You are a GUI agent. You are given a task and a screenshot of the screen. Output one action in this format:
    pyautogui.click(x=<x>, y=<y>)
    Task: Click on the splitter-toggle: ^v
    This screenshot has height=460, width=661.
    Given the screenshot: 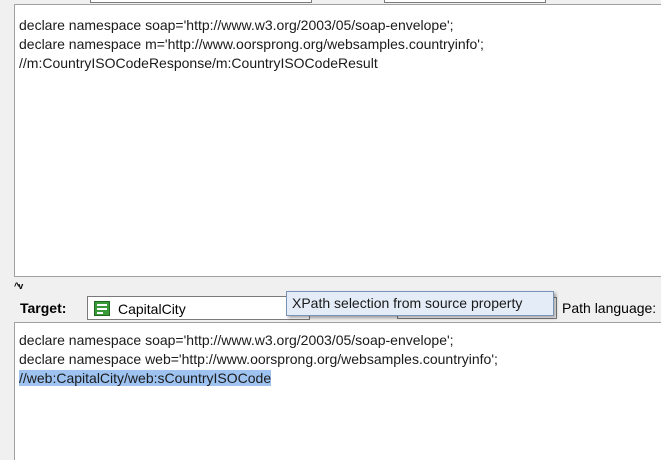 What is the action you would take?
    pyautogui.click(x=18, y=286)
    